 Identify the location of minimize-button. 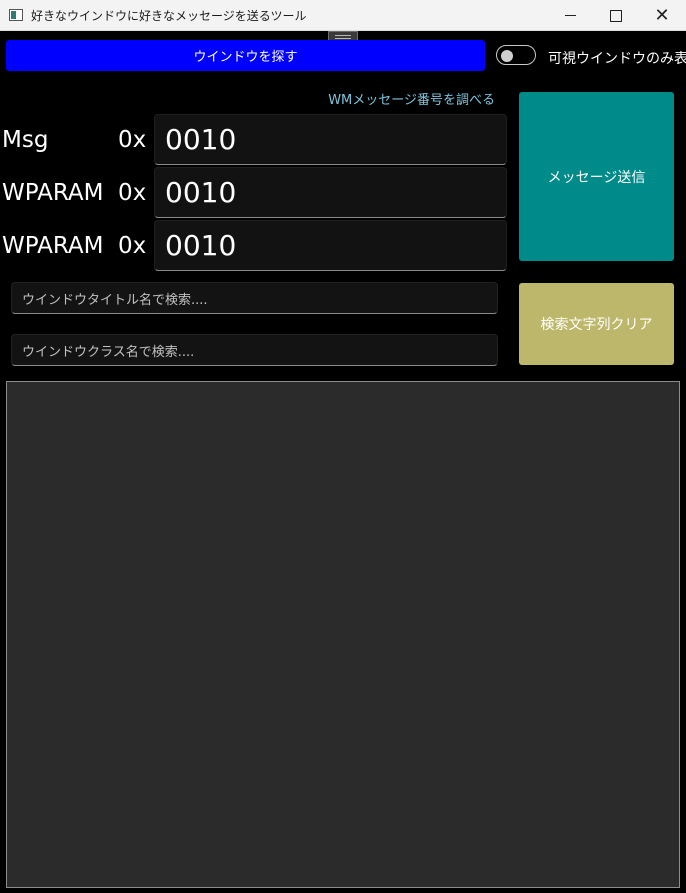
(570, 15).